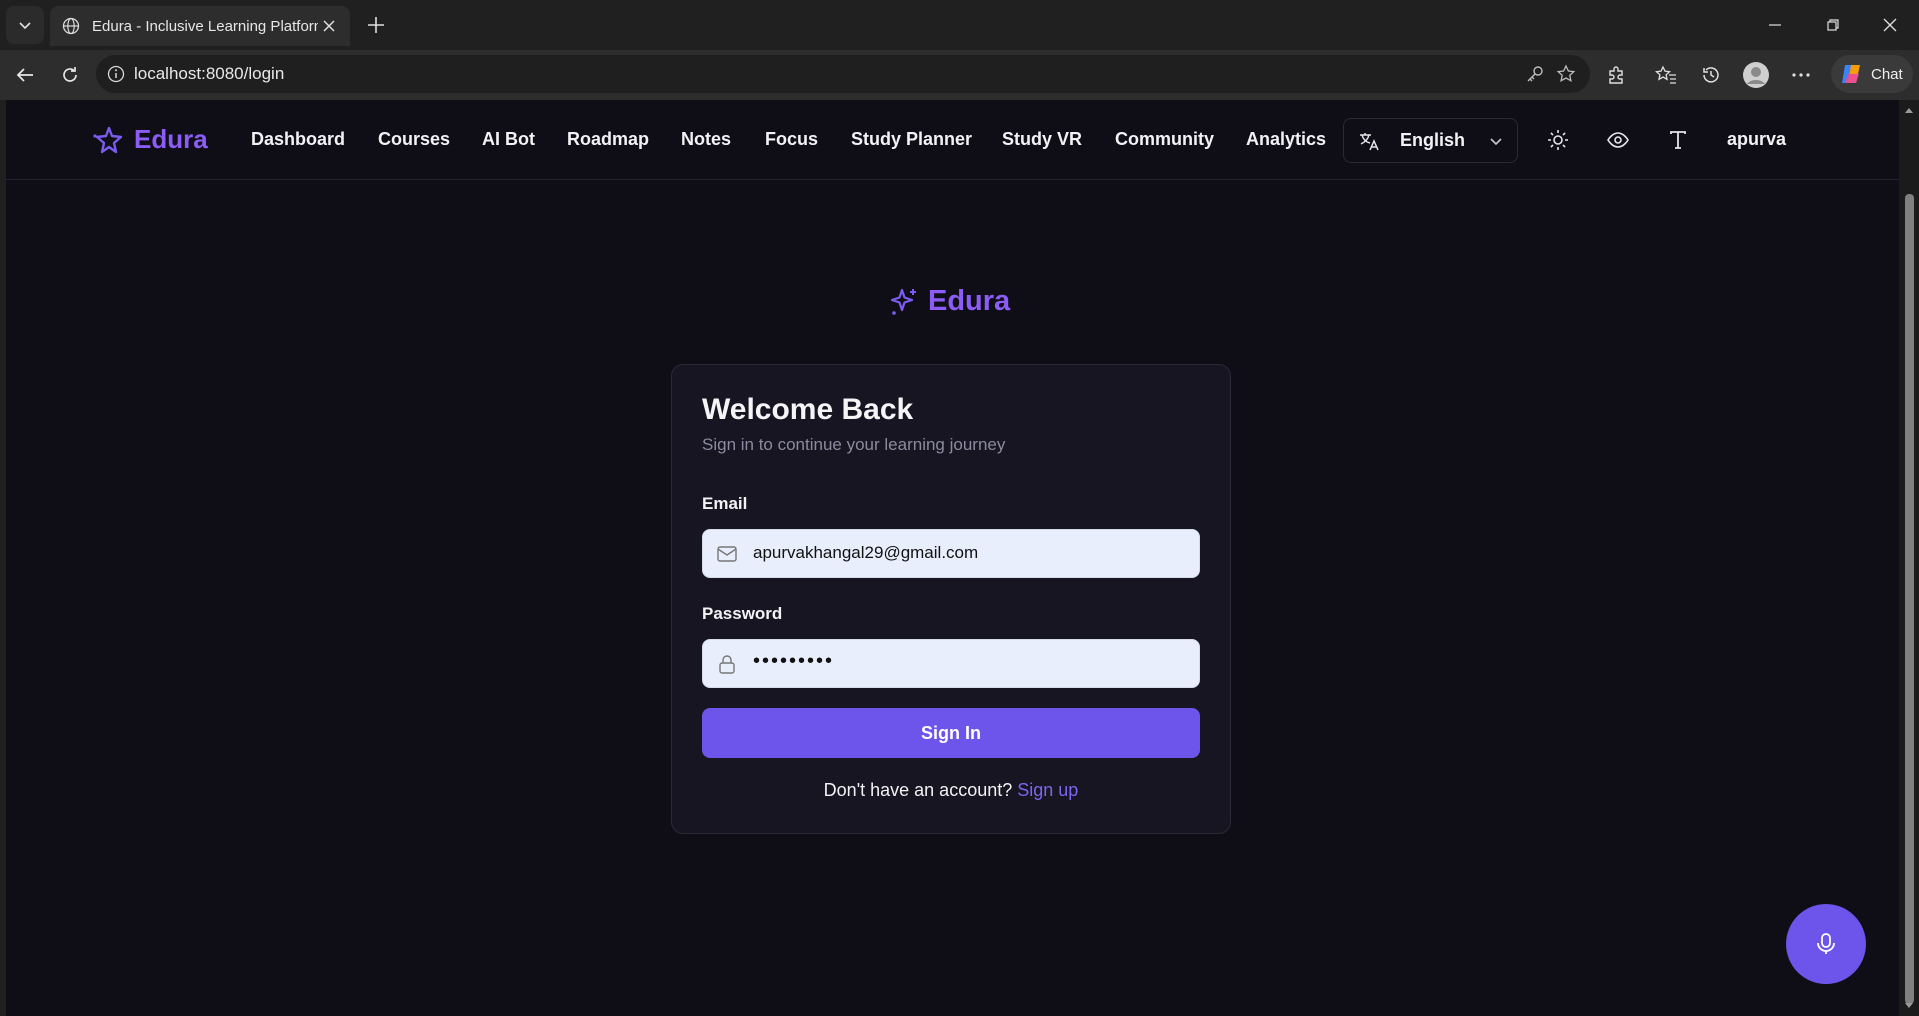 The image size is (1919, 1016). What do you see at coordinates (727, 664) in the screenshot?
I see `lock-icon` at bounding box center [727, 664].